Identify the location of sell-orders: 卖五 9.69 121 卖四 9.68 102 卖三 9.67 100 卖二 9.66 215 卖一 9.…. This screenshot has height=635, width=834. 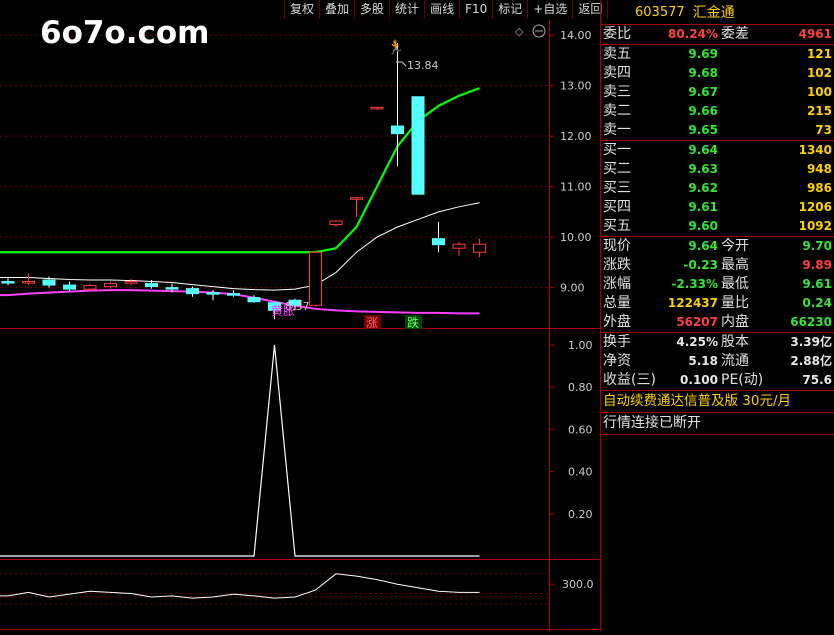
(717, 92).